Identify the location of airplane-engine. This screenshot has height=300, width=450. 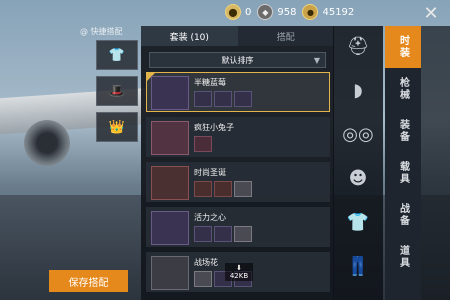
(47, 143).